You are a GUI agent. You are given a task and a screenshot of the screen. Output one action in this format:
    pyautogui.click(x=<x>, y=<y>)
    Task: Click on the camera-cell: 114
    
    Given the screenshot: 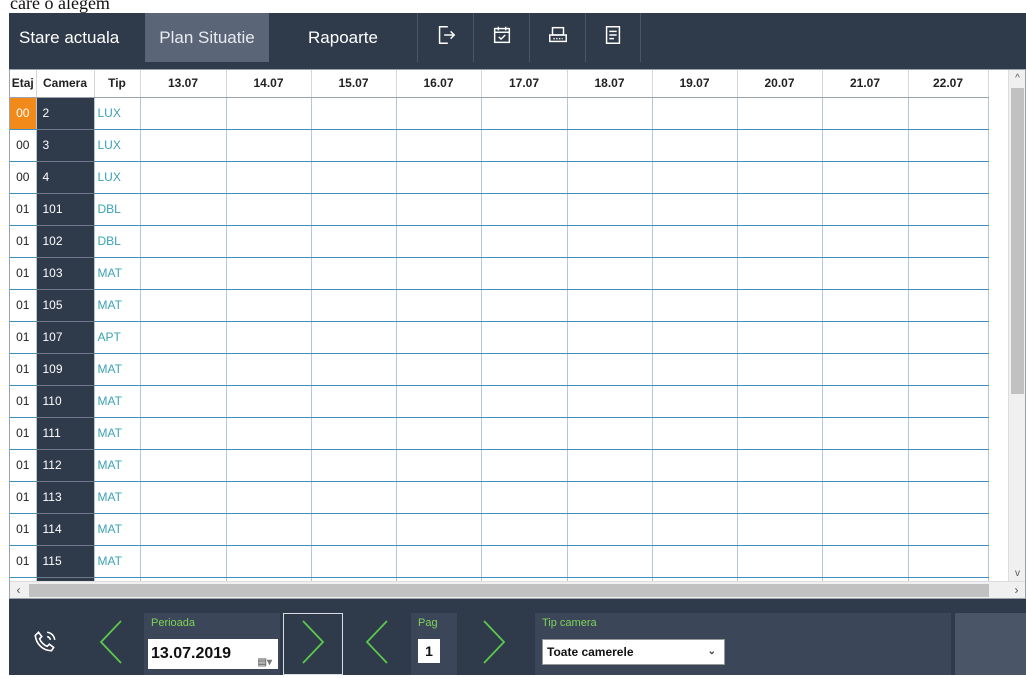 What is the action you would take?
    pyautogui.click(x=65, y=529)
    